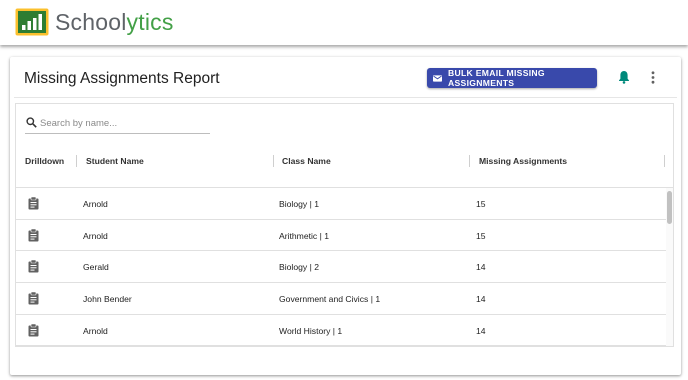 Image resolution: width=688 pixels, height=380 pixels. I want to click on more-vert-icon, so click(653, 77).